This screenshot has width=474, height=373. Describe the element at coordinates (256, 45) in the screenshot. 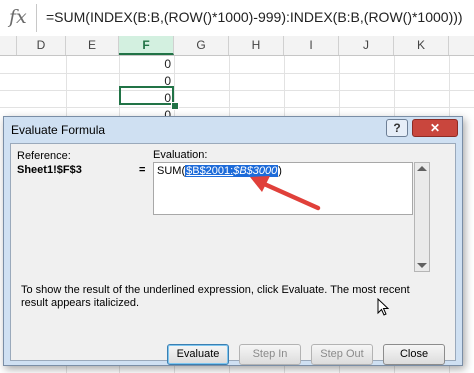

I see `column-header-h: H` at that location.